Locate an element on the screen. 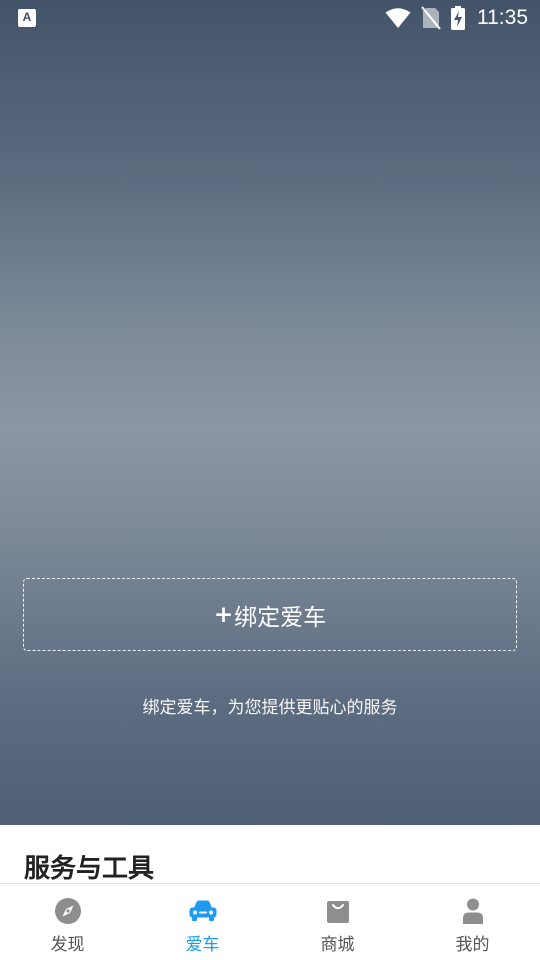  tab-mine: 我的 is located at coordinates (472, 922).